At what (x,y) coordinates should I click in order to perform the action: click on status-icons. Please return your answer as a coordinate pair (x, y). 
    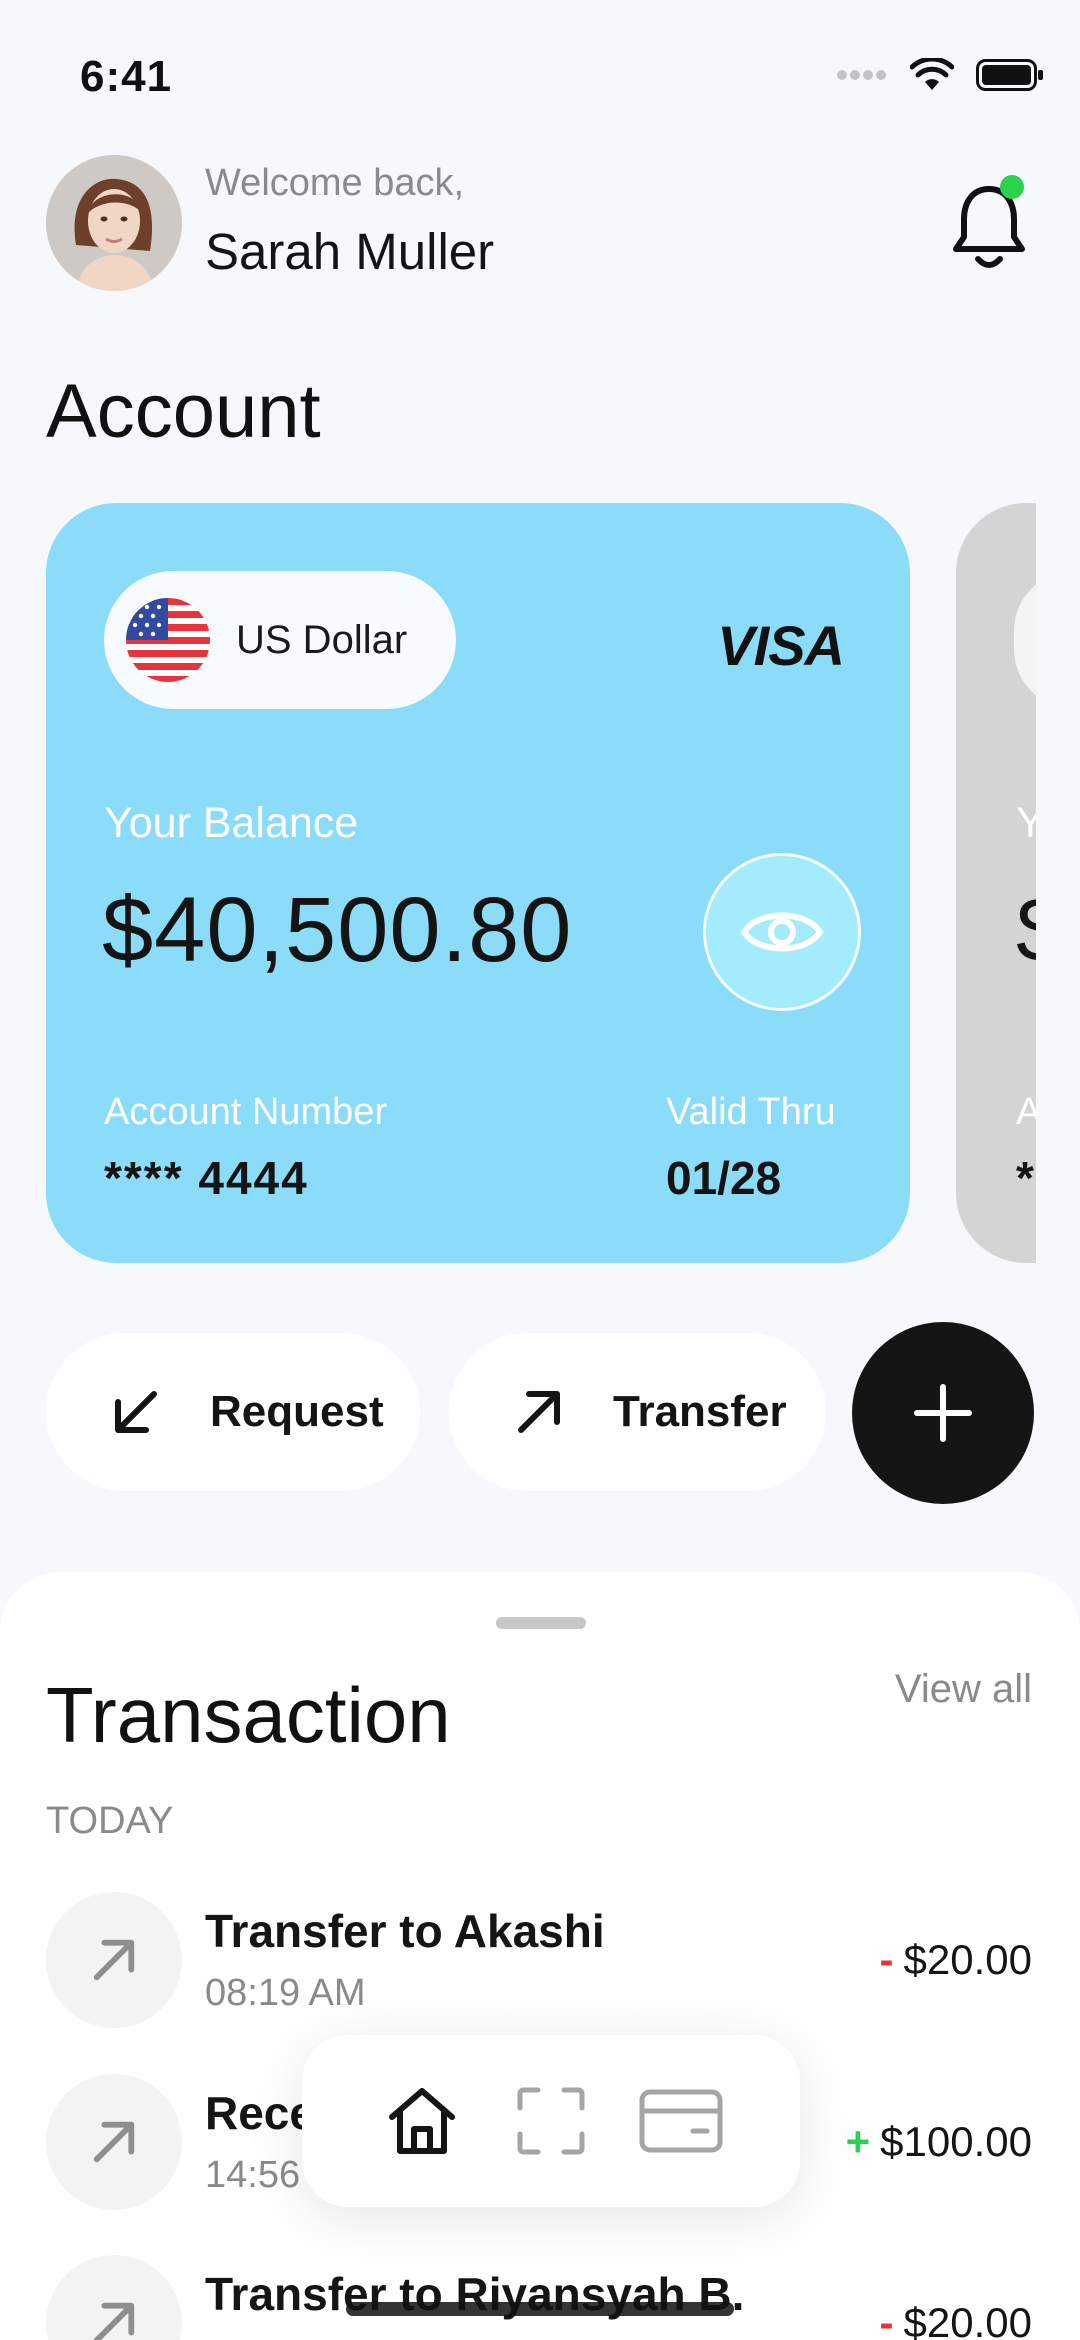
    Looking at the image, I should click on (940, 75).